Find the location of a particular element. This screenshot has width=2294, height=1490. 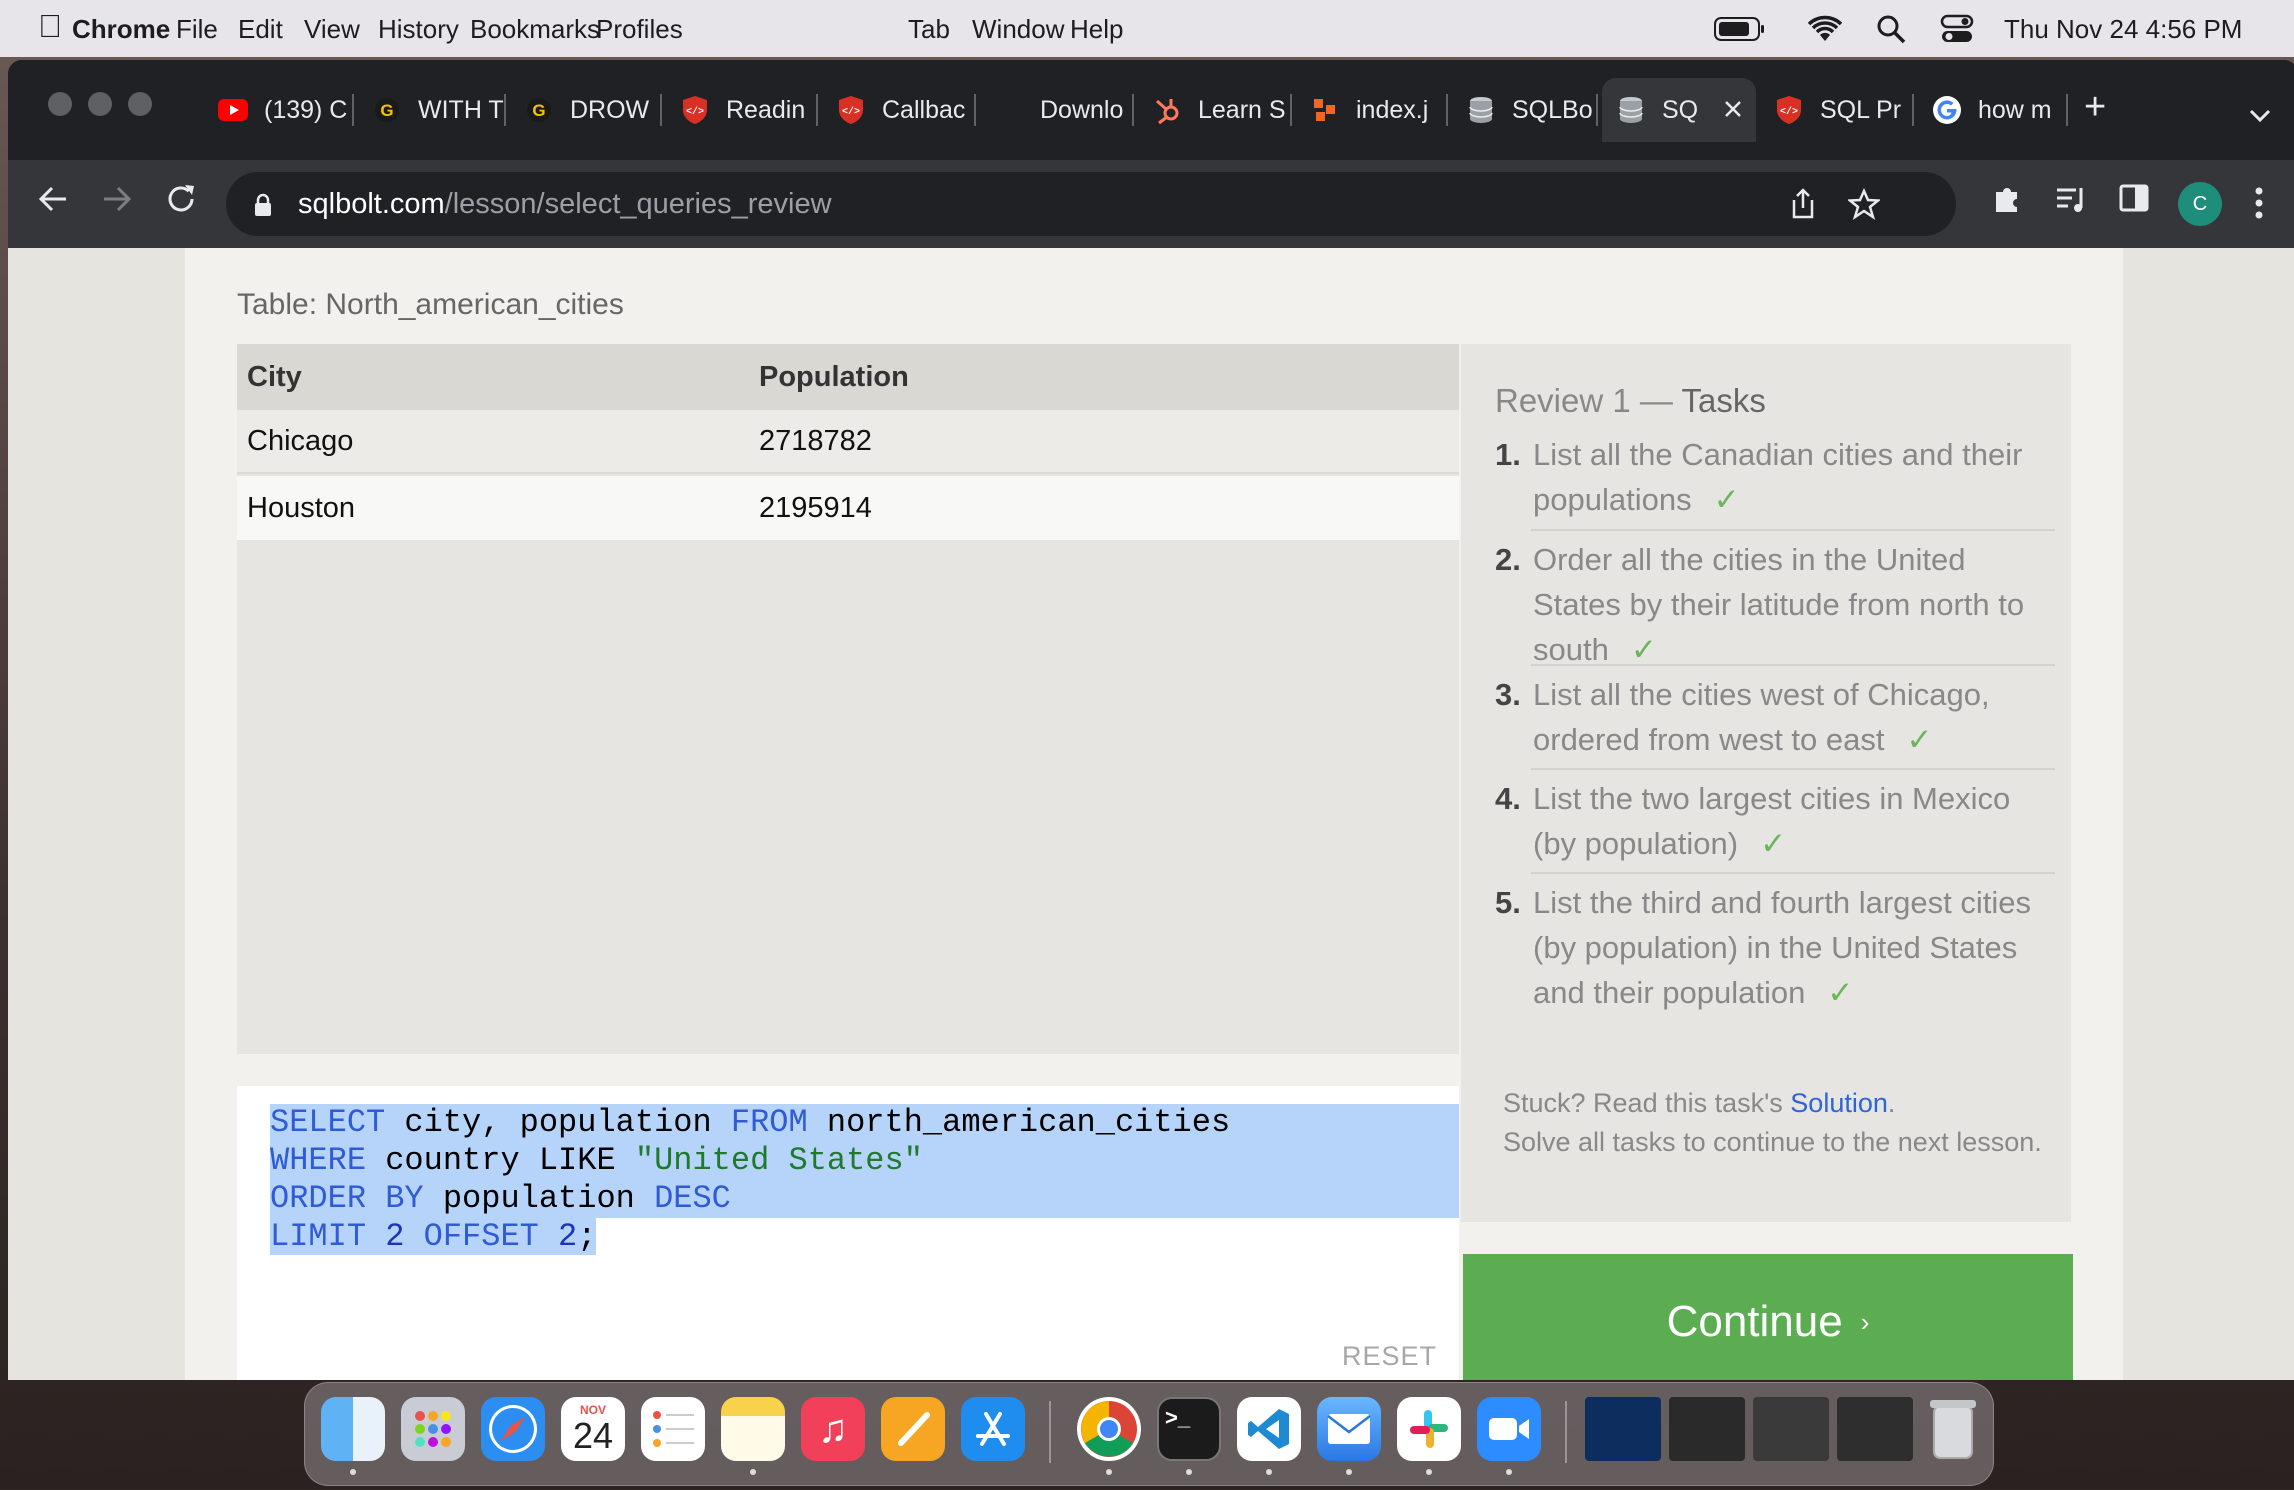

side-panel-icon is located at coordinates (2134, 202).